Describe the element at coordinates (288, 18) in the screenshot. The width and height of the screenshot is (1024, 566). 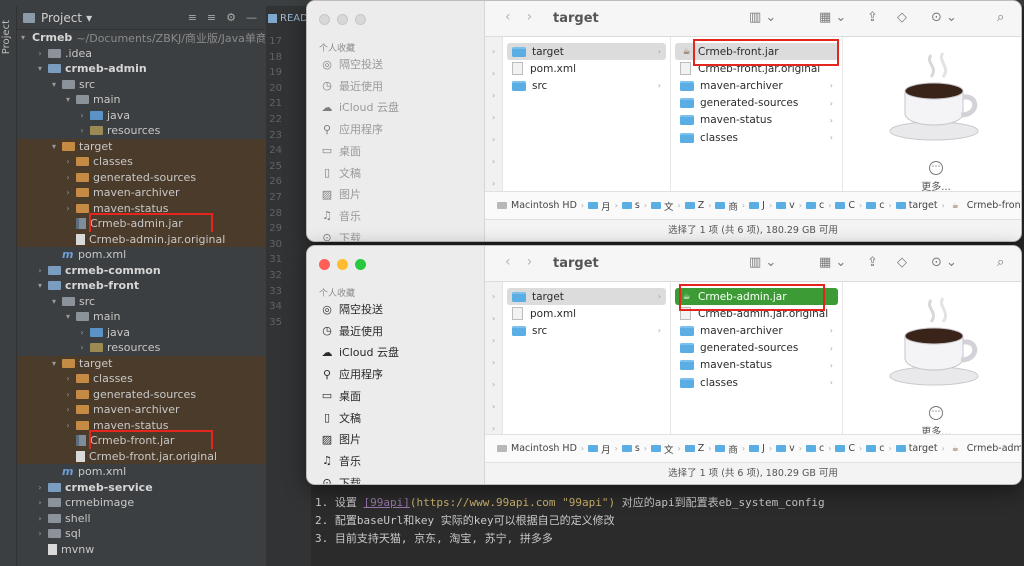
I see `editor-tab-readme: READ` at that location.